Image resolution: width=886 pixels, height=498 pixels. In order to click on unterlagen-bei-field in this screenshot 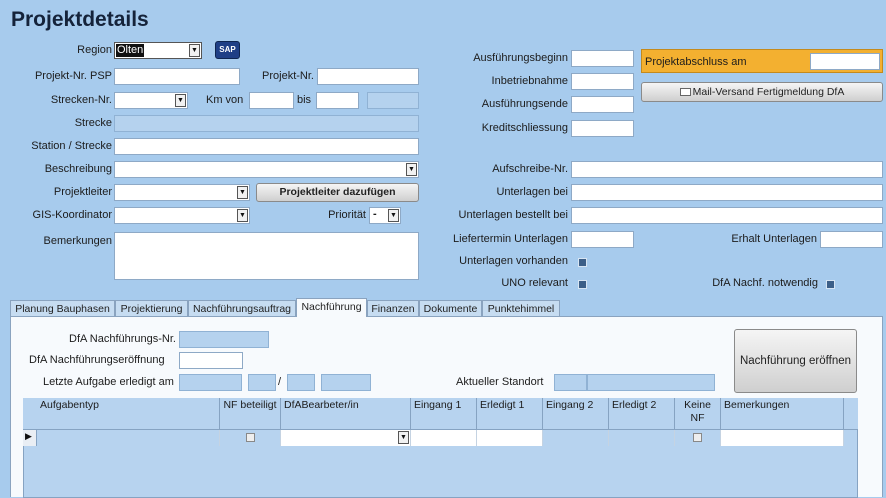, I will do `click(727, 192)`.